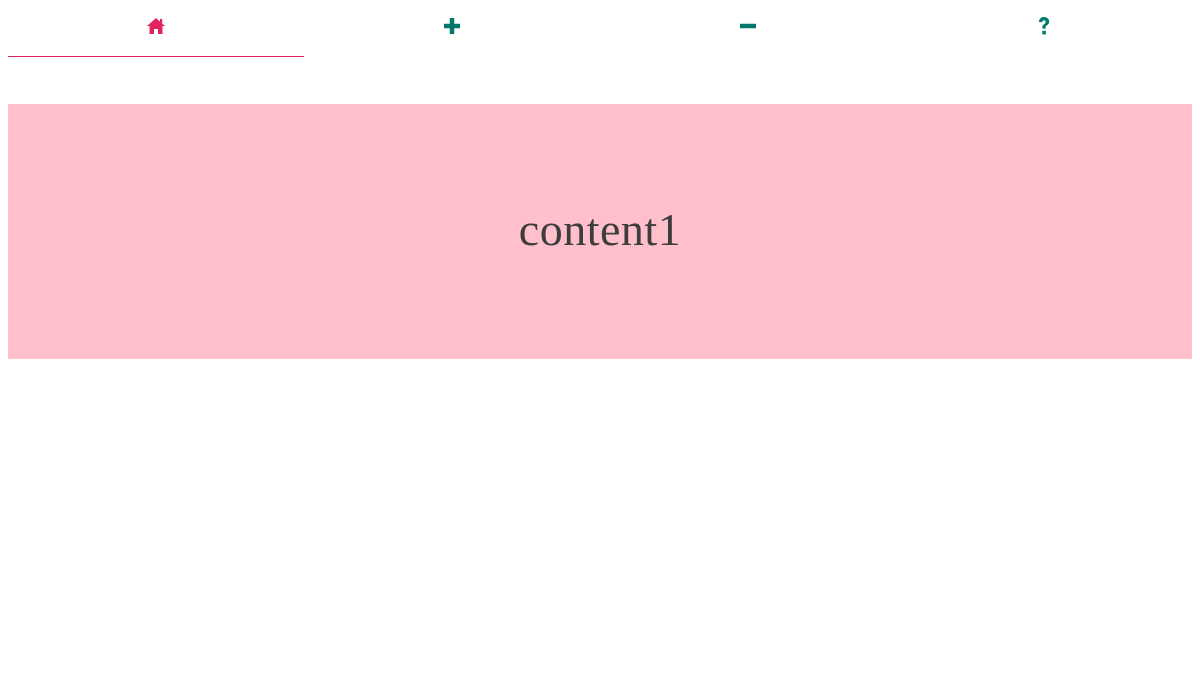 The height and width of the screenshot is (682, 1200). What do you see at coordinates (156, 26) in the screenshot?
I see `home-icon` at bounding box center [156, 26].